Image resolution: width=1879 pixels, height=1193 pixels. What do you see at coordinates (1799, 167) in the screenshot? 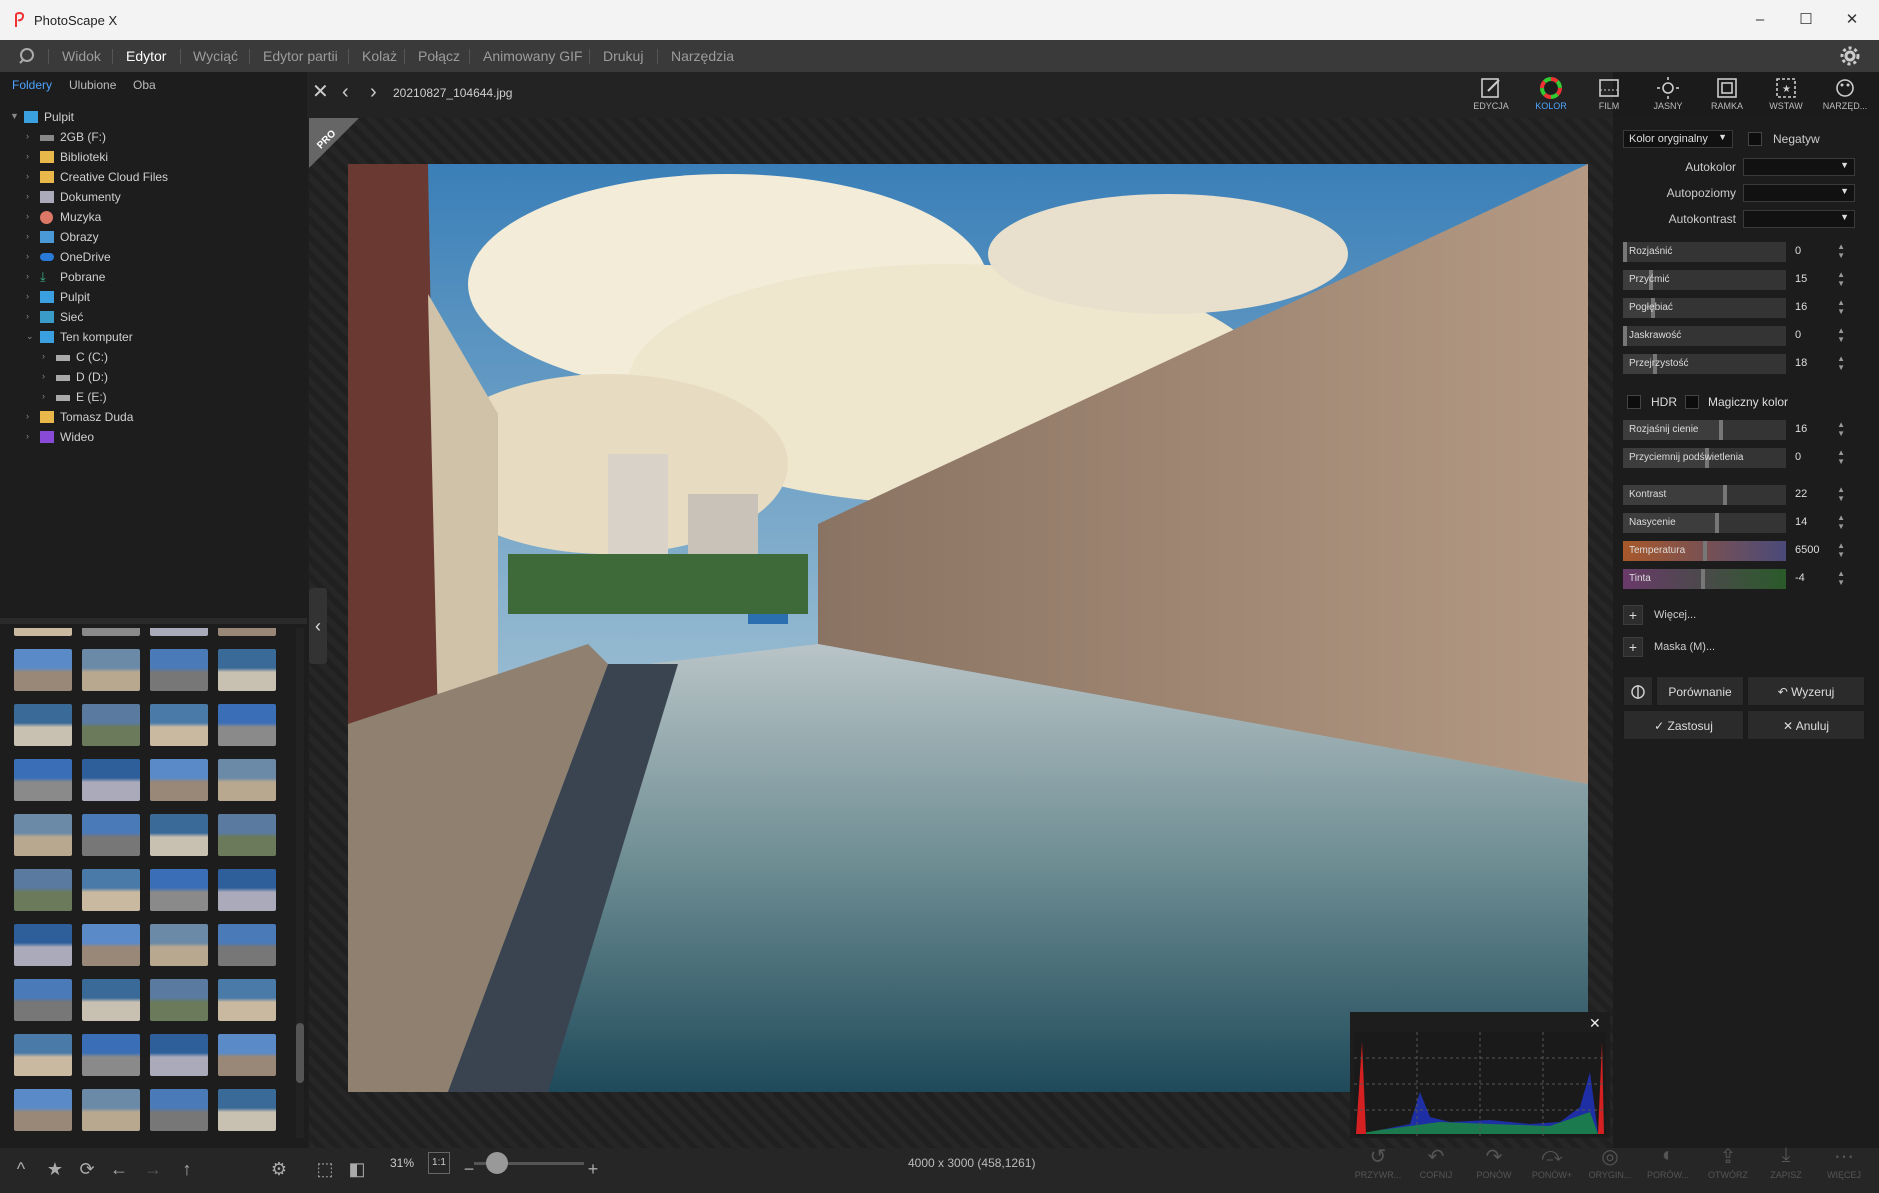
I see `auto-color-select: ▼` at bounding box center [1799, 167].